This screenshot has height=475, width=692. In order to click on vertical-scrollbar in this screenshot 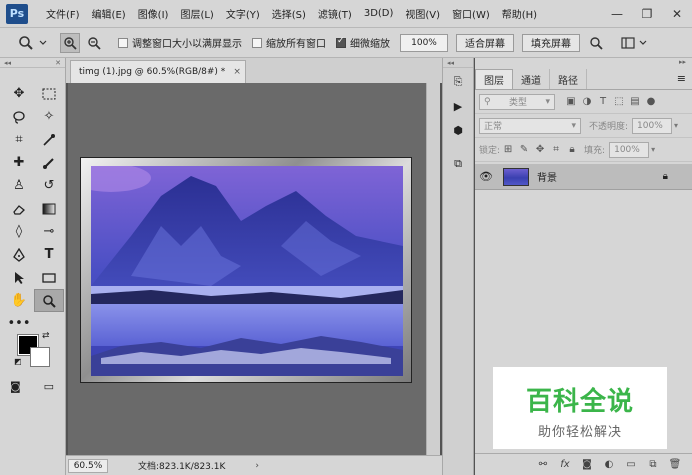, I will do `click(433, 269)`.